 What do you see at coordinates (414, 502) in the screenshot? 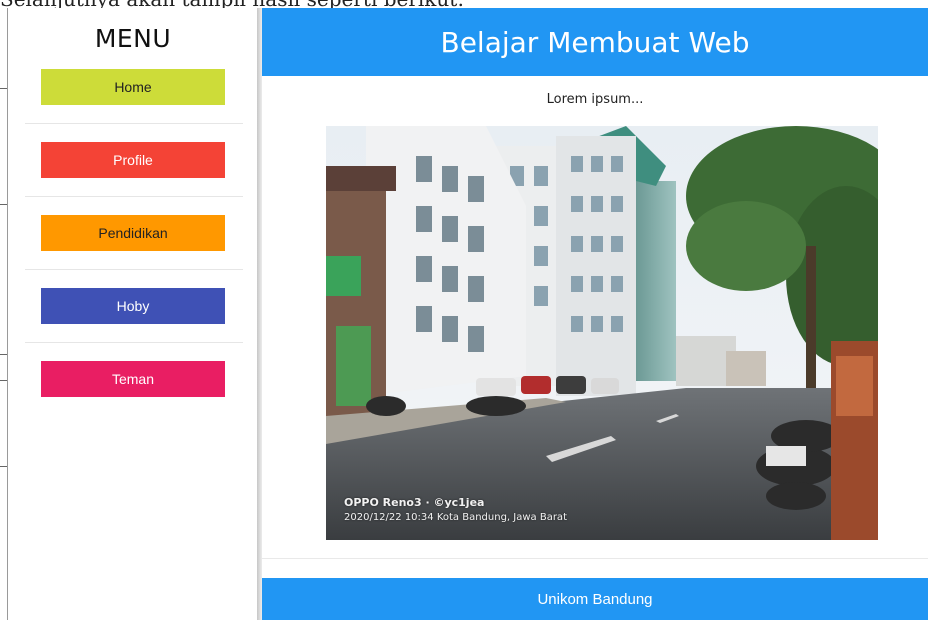
I see `photo-caption-camera: OPPO Reno3 · ©yc1jea` at bounding box center [414, 502].